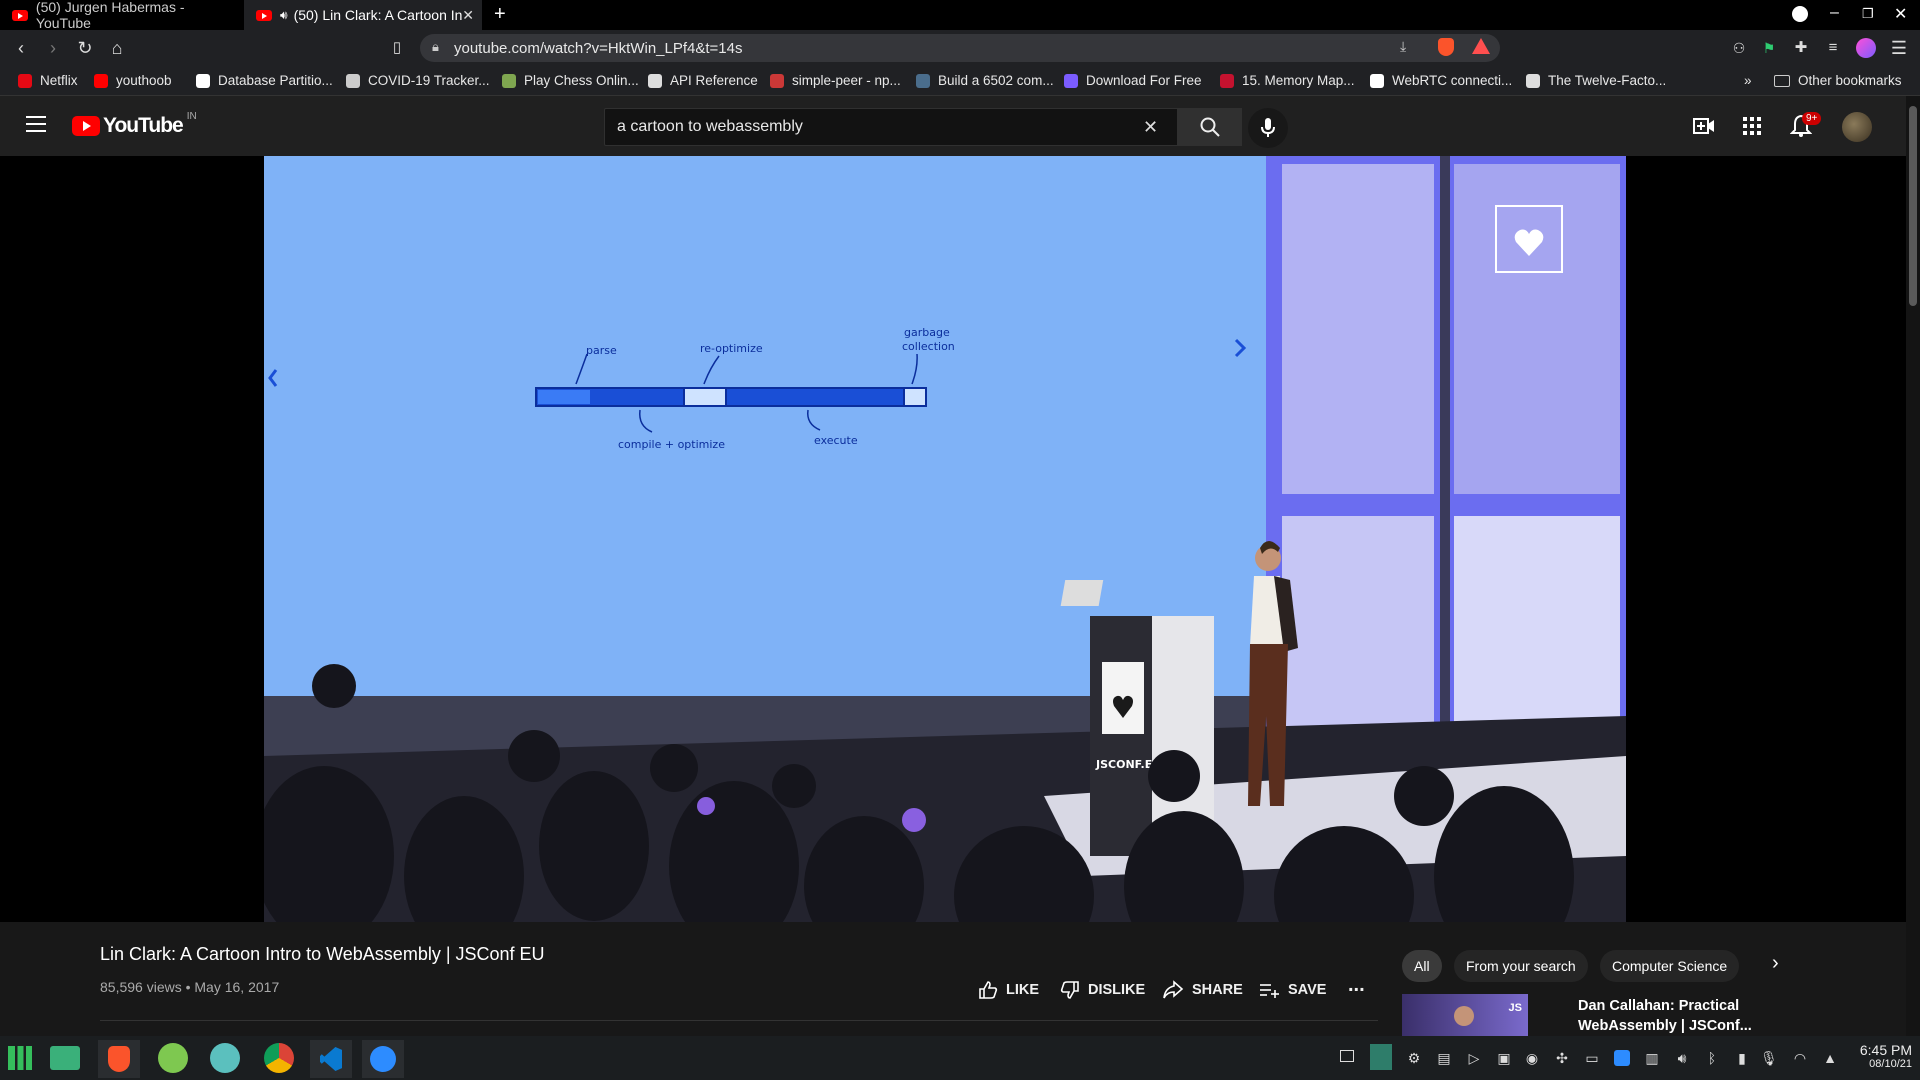 Image resolution: width=1920 pixels, height=1080 pixels. Describe the element at coordinates (36, 124) in the screenshot. I see `hamburger-menu-icon` at that location.